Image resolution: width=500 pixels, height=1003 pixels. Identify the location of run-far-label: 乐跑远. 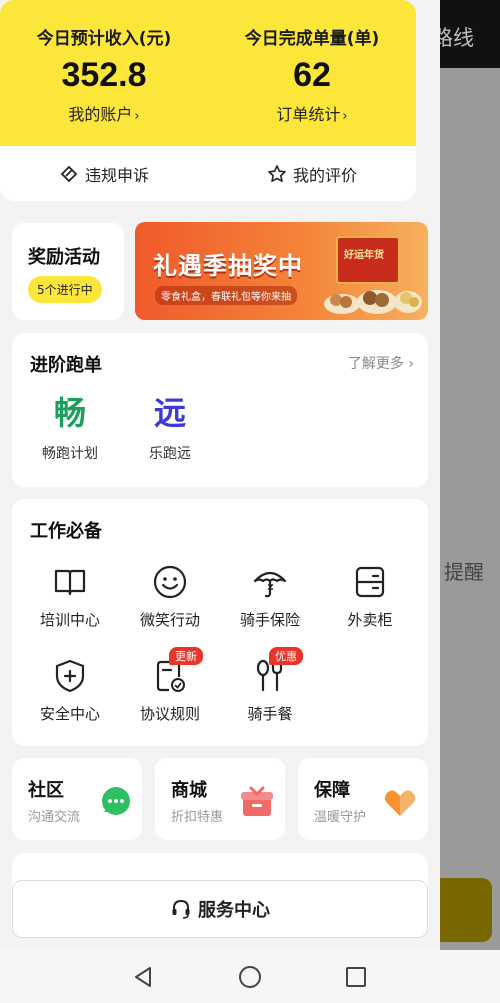
(170, 454).